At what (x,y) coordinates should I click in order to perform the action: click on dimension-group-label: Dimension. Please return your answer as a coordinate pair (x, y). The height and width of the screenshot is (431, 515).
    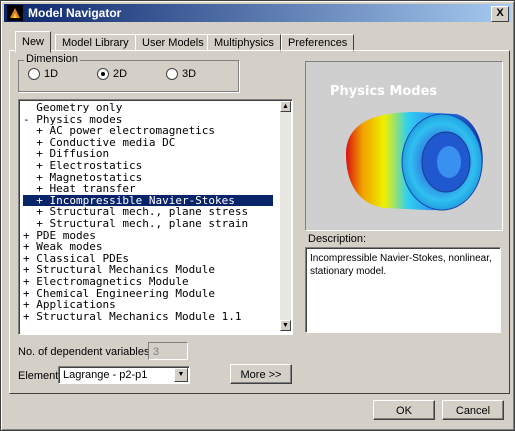
    Looking at the image, I should click on (52, 59).